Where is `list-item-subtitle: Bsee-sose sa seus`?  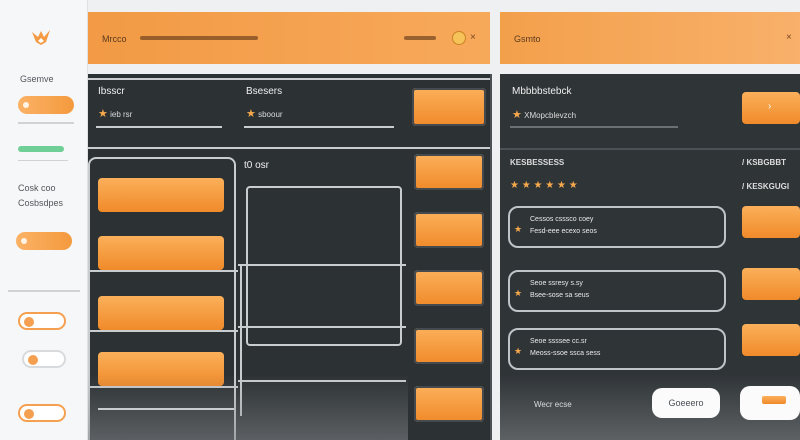
list-item-subtitle: Bsee-sose sa seus is located at coordinates (560, 295).